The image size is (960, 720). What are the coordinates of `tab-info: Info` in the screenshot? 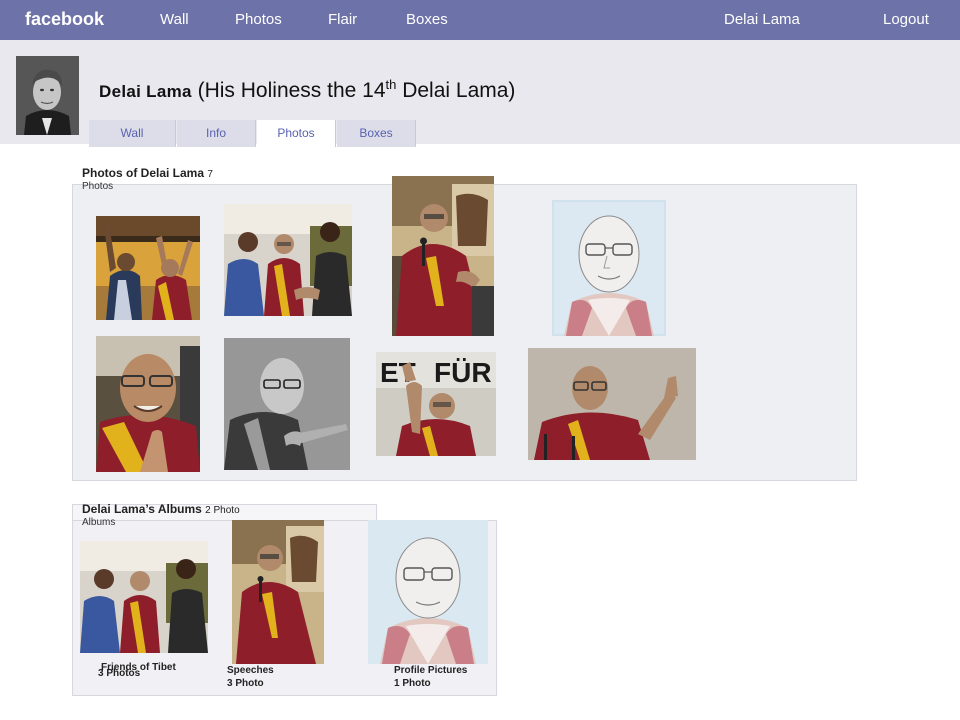 It's located at (216, 133).